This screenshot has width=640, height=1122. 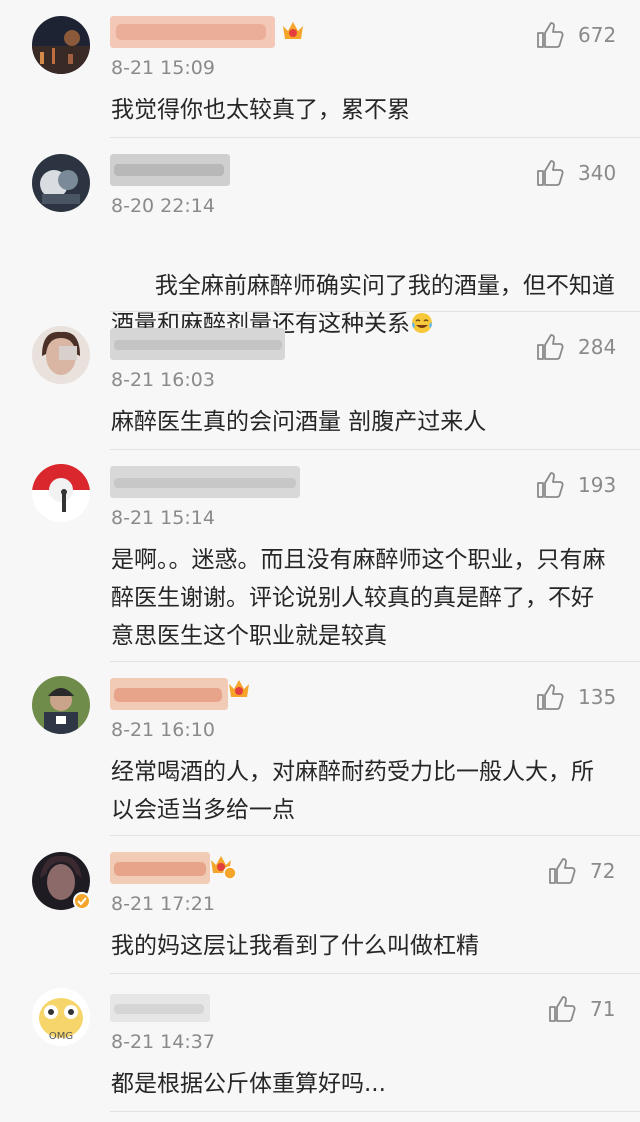 I want to click on like-count: 135, so click(x=597, y=697).